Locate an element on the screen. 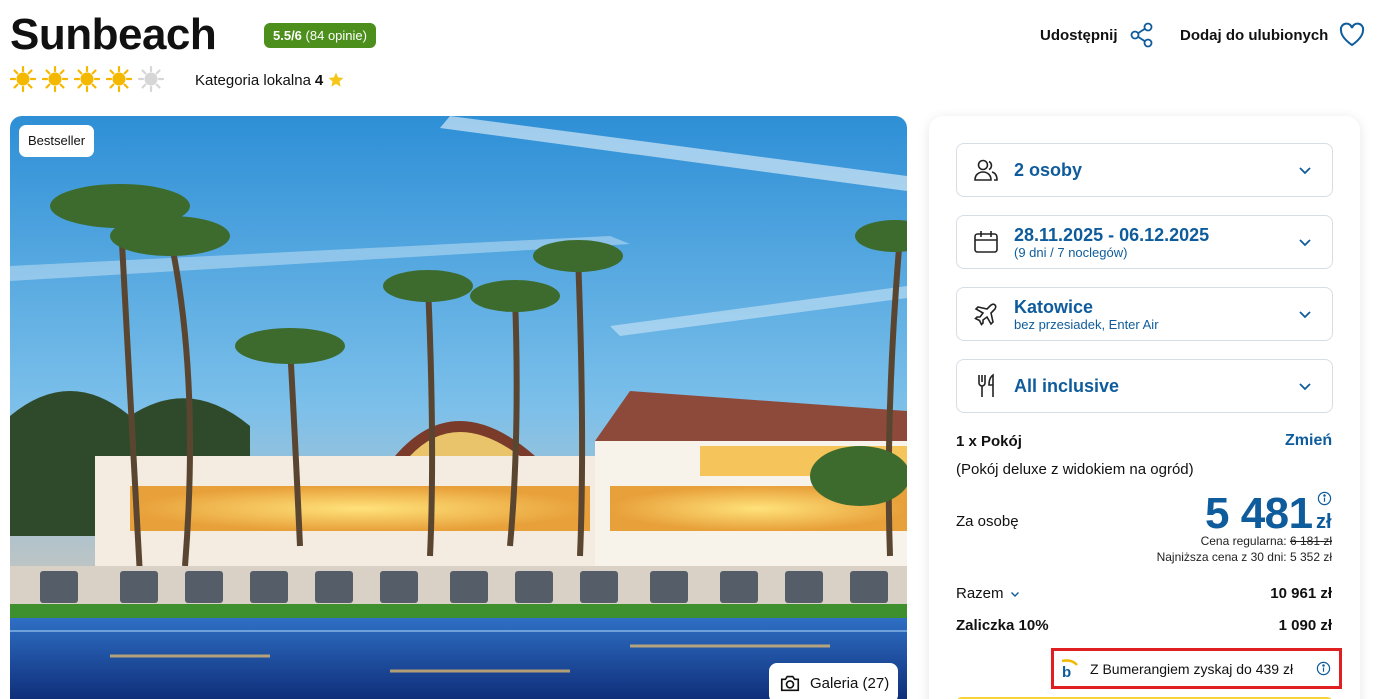  gallery-label: Galeria (27) is located at coordinates (850, 683).